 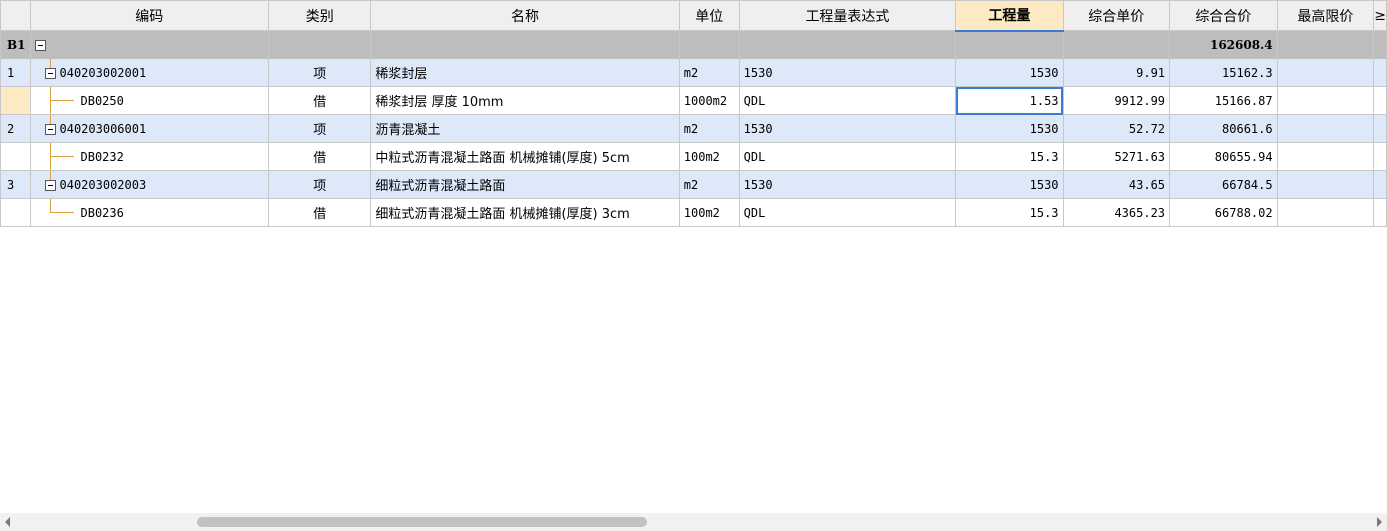 What do you see at coordinates (525, 72) in the screenshot?
I see `name-cell: 稀浆封层` at bounding box center [525, 72].